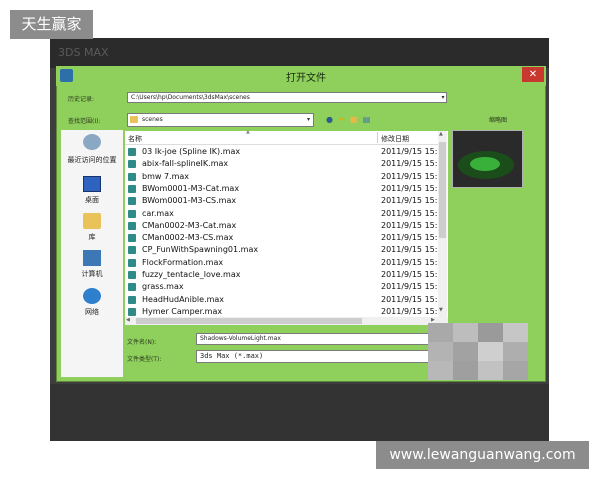 The height and width of the screenshot is (480, 600). I want to click on place-label: 桌面, so click(92, 200).